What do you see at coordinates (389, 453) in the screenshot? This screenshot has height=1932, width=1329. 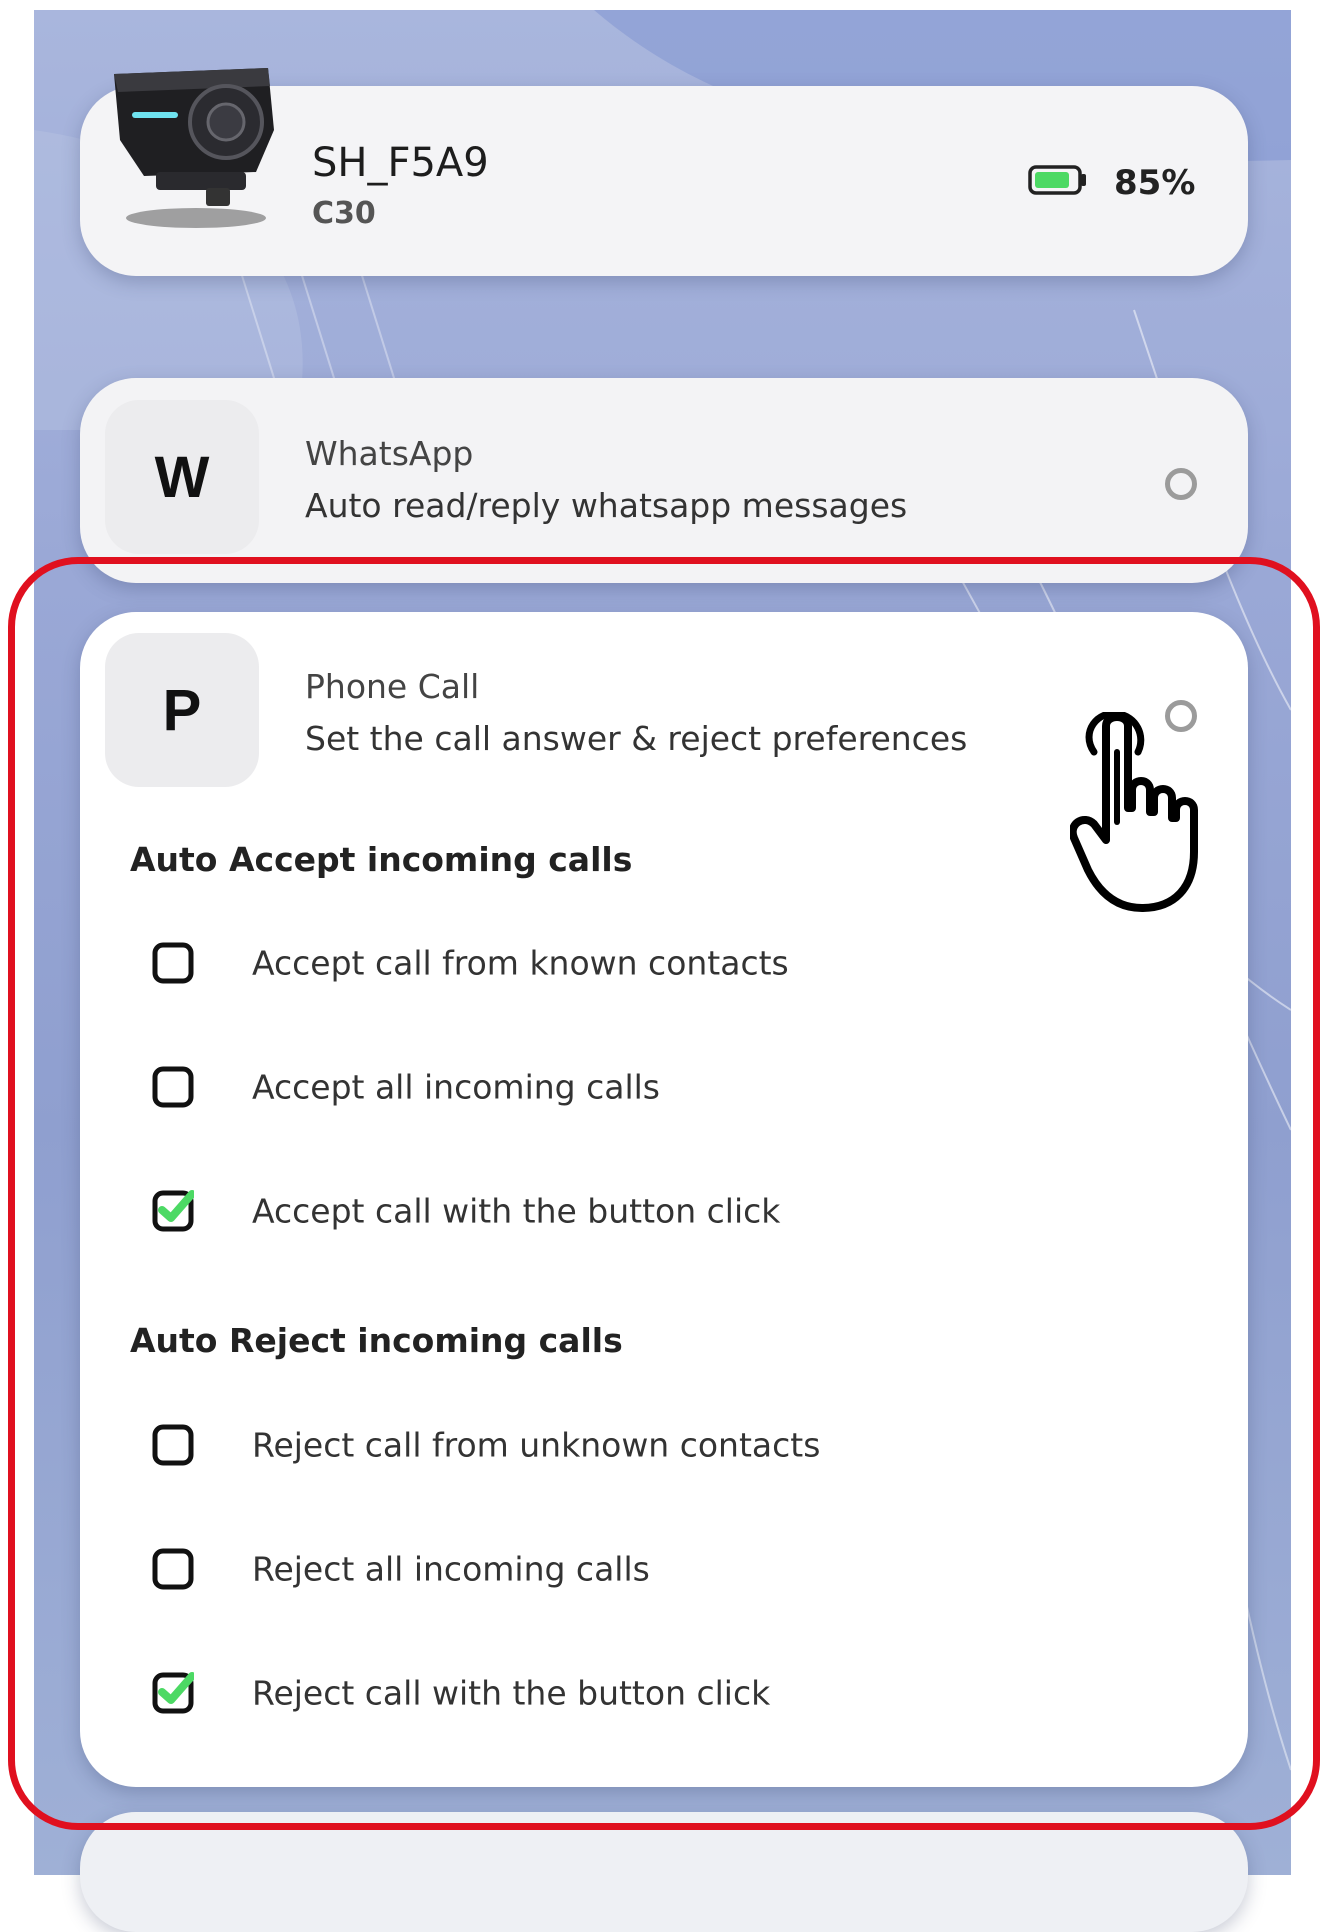 I see `whatsapp-title: WhatsApp` at bounding box center [389, 453].